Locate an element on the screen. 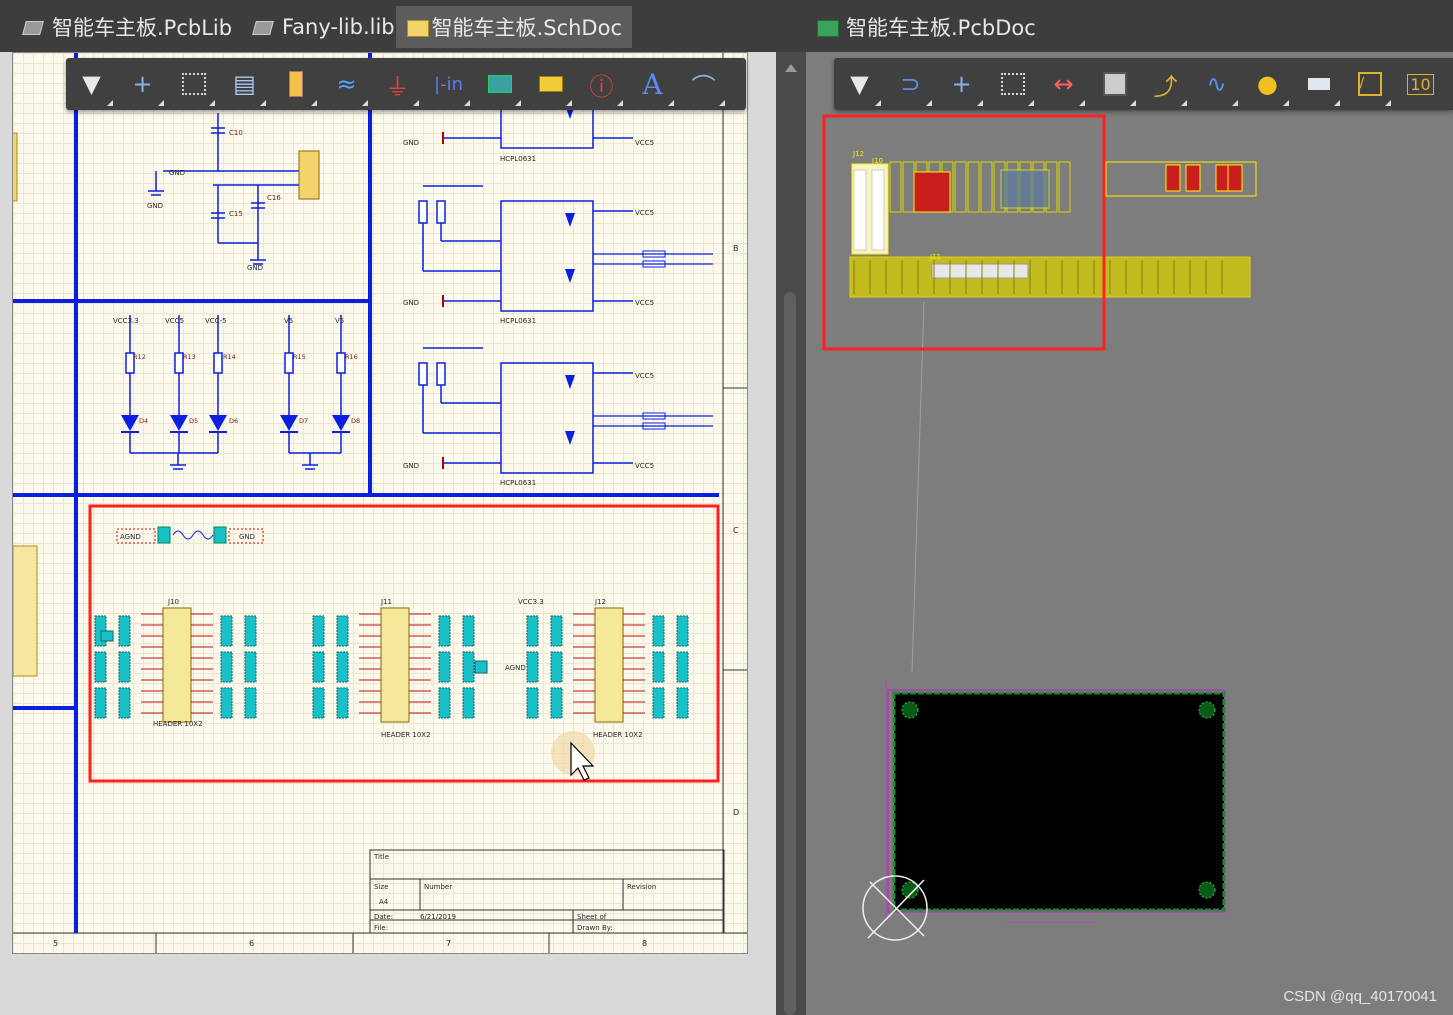  align-icon: ▤ is located at coordinates (244, 84).